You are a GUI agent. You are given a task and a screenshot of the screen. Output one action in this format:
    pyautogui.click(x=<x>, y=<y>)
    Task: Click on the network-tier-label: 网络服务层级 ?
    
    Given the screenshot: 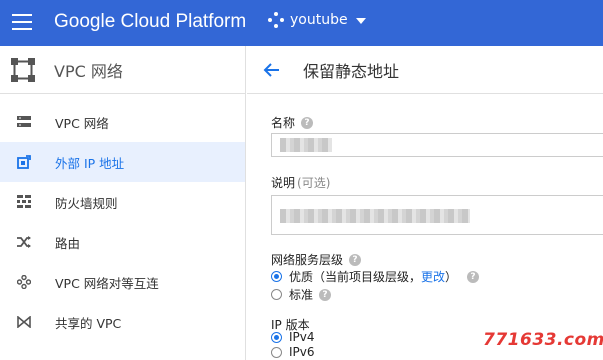 What is the action you would take?
    pyautogui.click(x=316, y=259)
    